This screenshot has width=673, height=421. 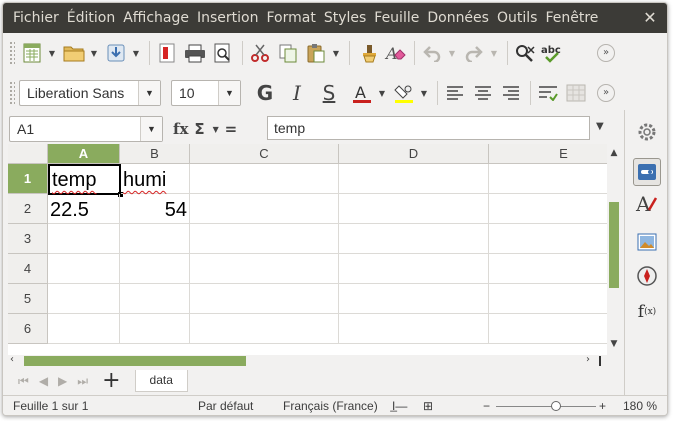 What do you see at coordinates (264, 239) in the screenshot?
I see `cell-c3` at bounding box center [264, 239].